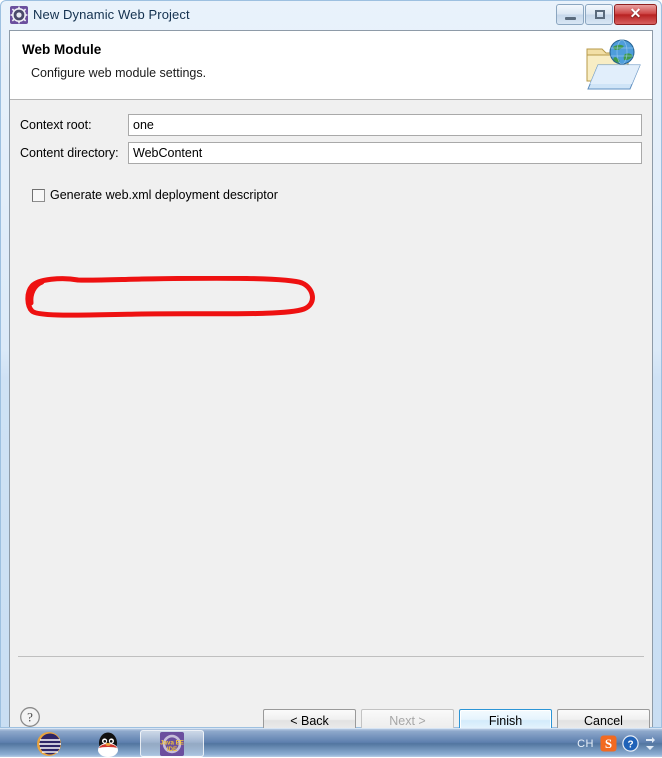 Image resolution: width=662 pixels, height=758 pixels. Describe the element at coordinates (164, 195) in the screenshot. I see `generate-webxml-label: Generate web.xml deployment descriptor` at that location.